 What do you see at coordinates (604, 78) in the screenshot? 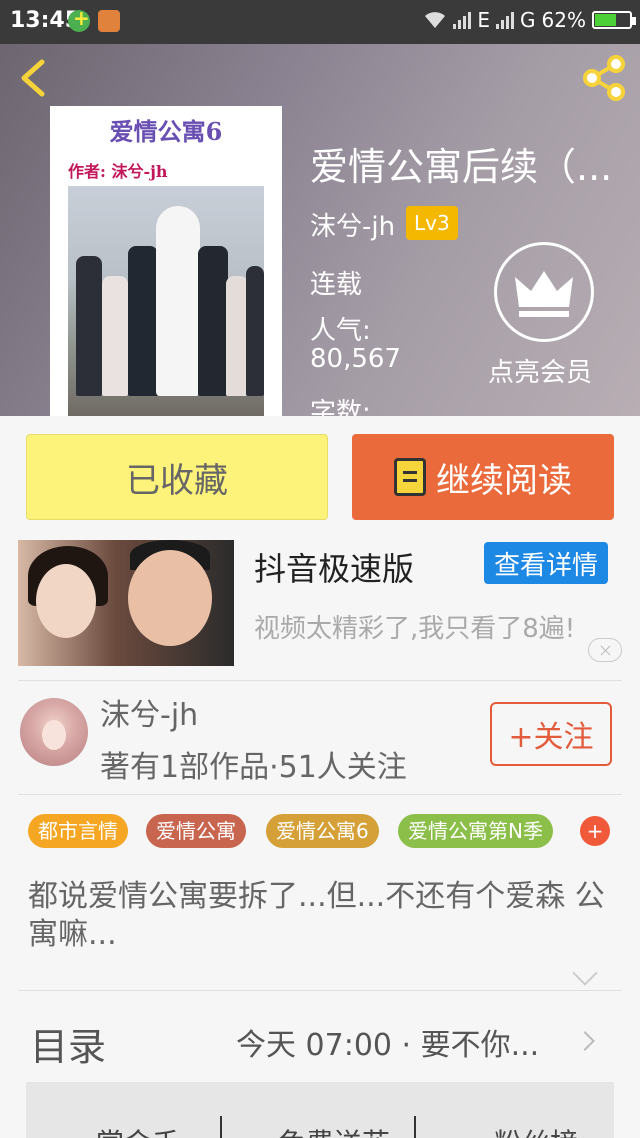
I see `share-icon` at bounding box center [604, 78].